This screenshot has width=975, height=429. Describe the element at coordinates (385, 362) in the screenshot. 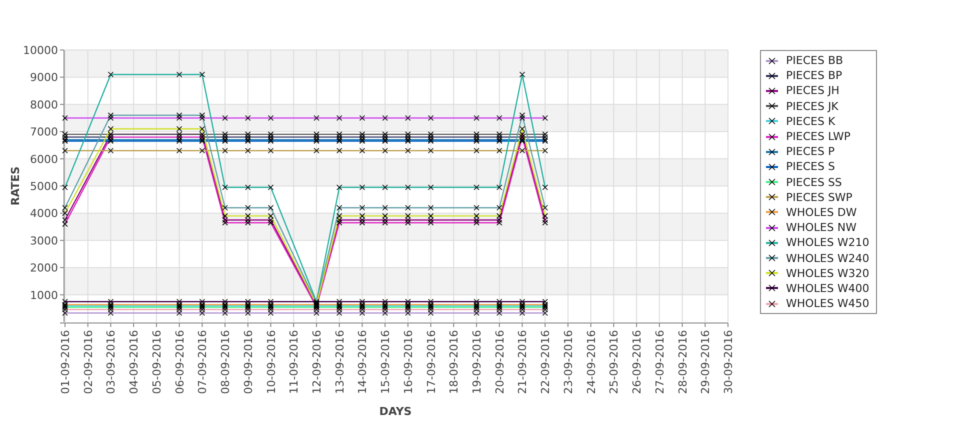

I see `x-tick-label: 15-09-2016` at that location.